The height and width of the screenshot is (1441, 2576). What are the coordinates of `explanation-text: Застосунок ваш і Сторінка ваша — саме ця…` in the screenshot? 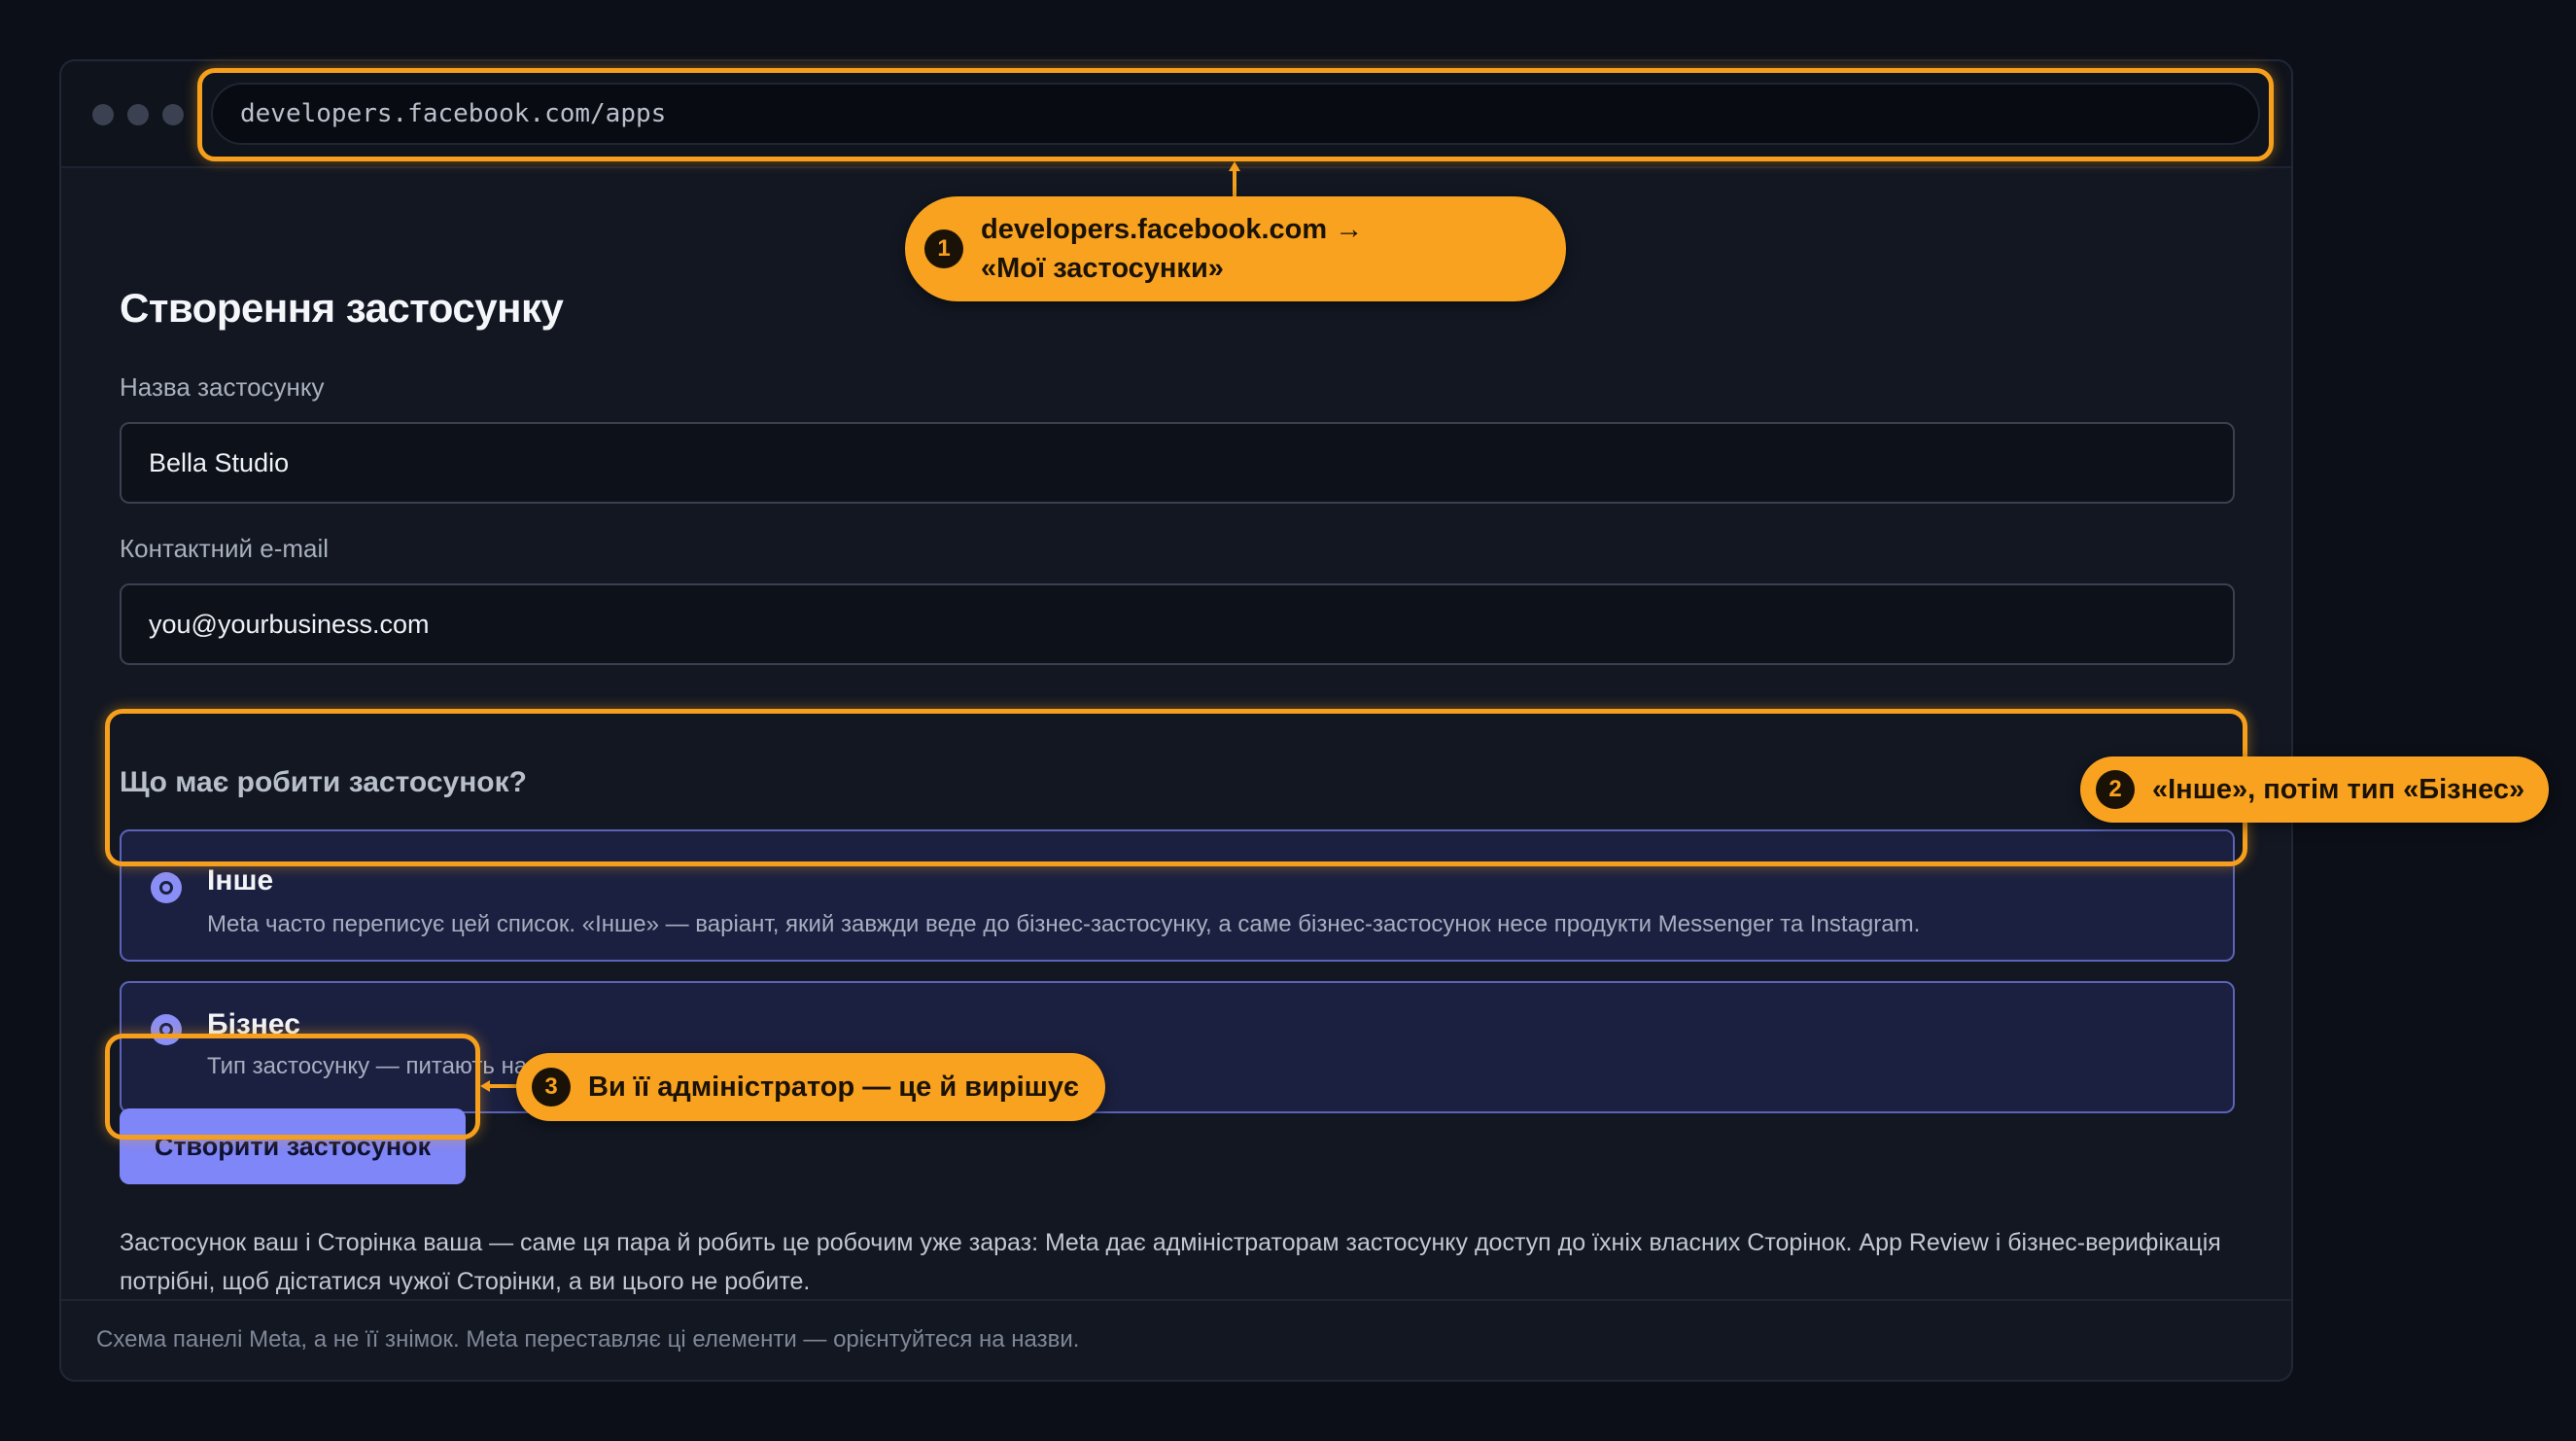 It's located at (1170, 1262).